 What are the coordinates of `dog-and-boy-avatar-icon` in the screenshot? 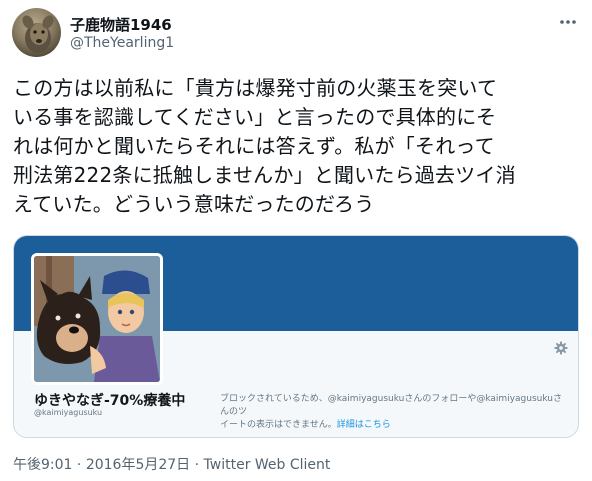 It's located at (97, 319).